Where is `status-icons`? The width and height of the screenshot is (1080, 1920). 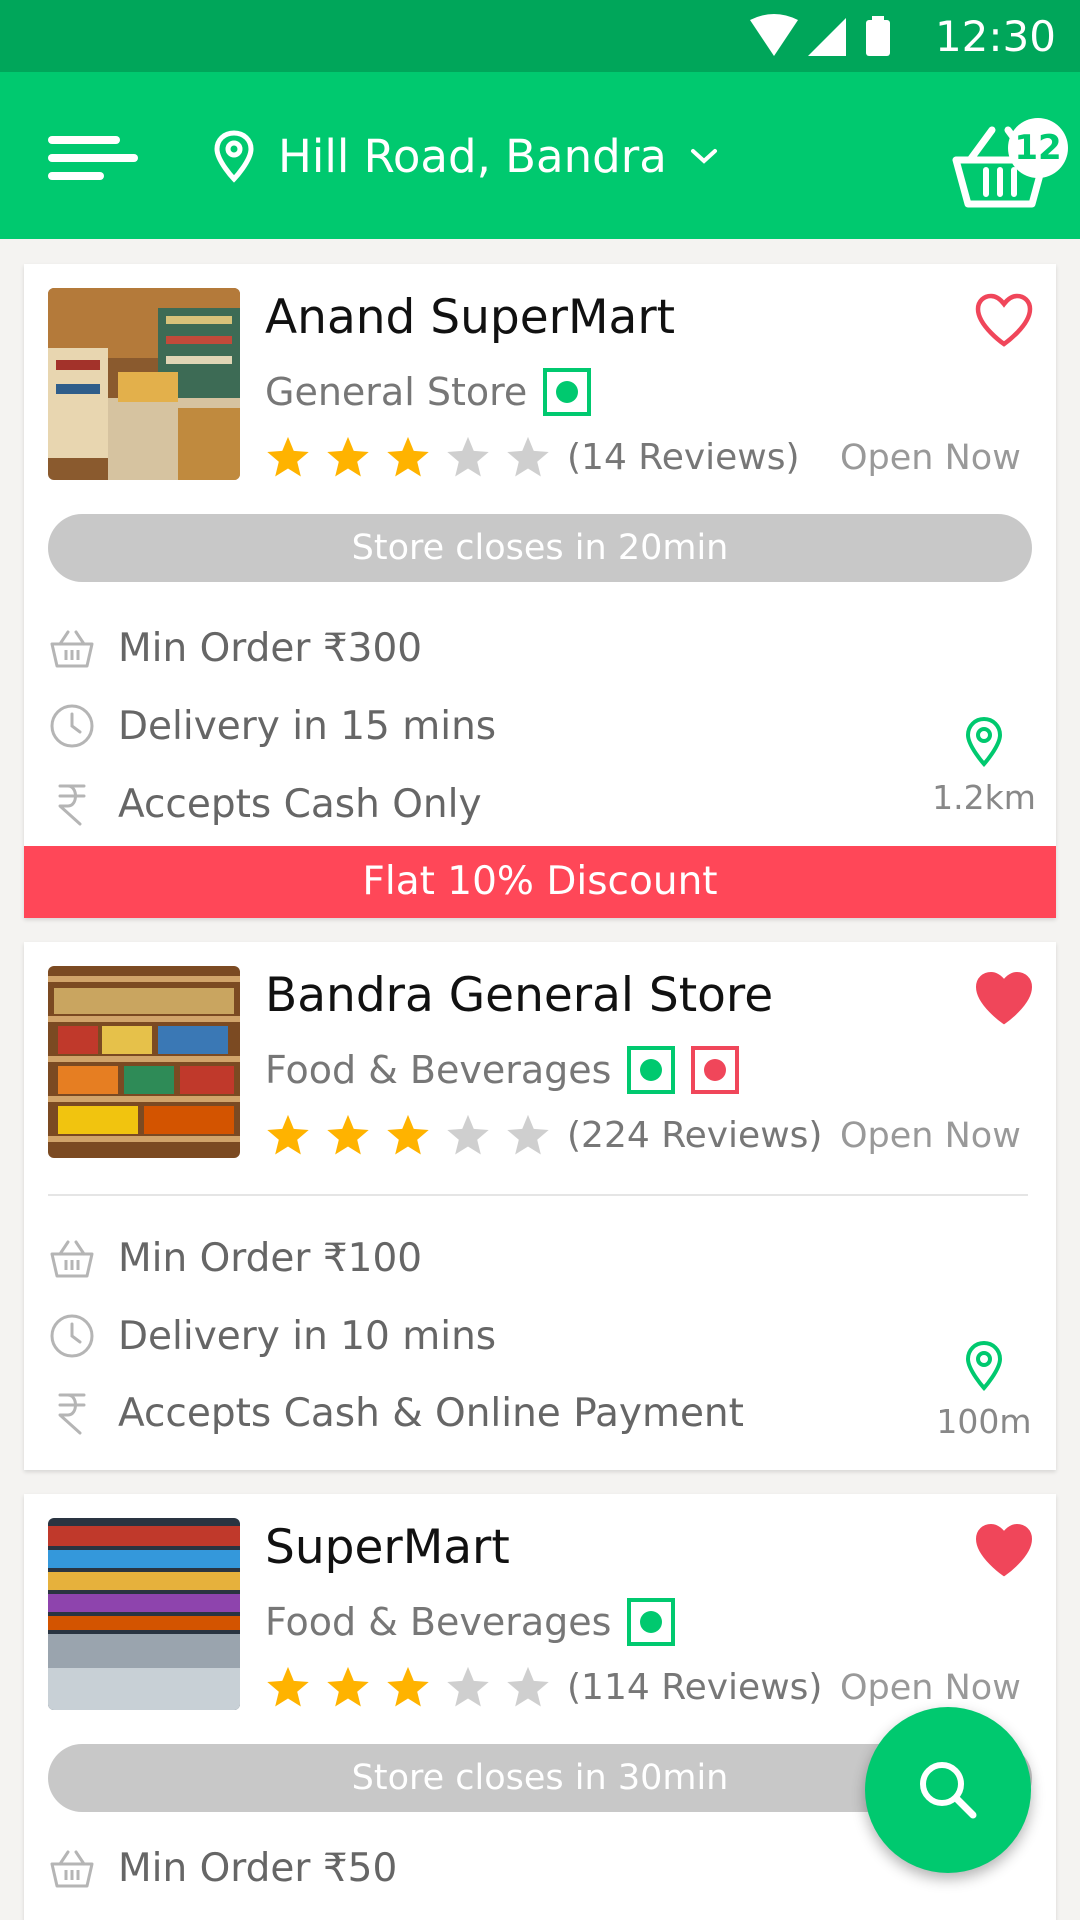
status-icons is located at coordinates (820, 35).